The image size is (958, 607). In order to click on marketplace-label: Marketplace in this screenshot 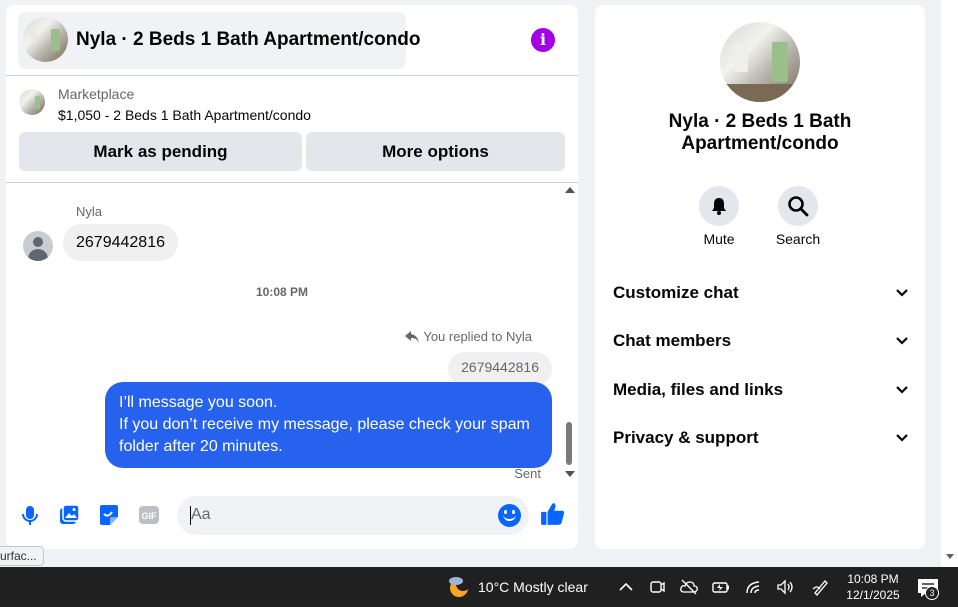, I will do `click(96, 94)`.